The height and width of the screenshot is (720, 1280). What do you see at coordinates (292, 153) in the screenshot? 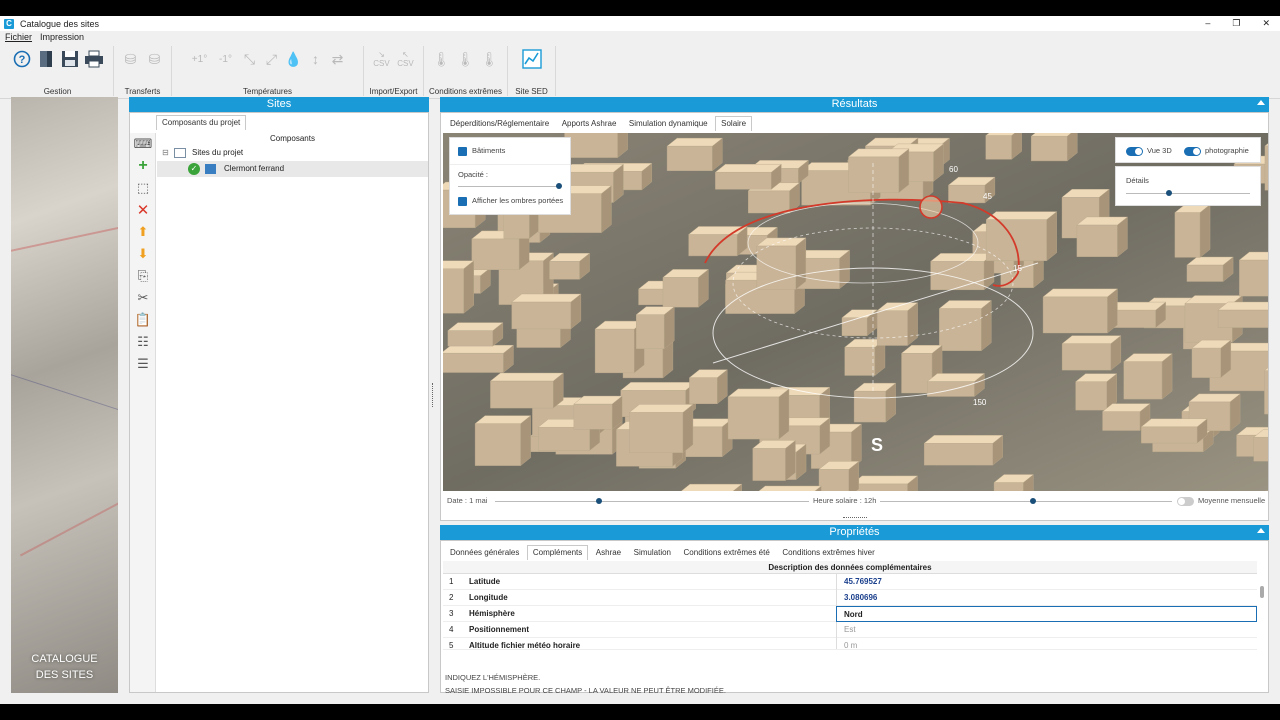
I see `tree-node-sites-projet: ⊟ Sites du projet` at bounding box center [292, 153].